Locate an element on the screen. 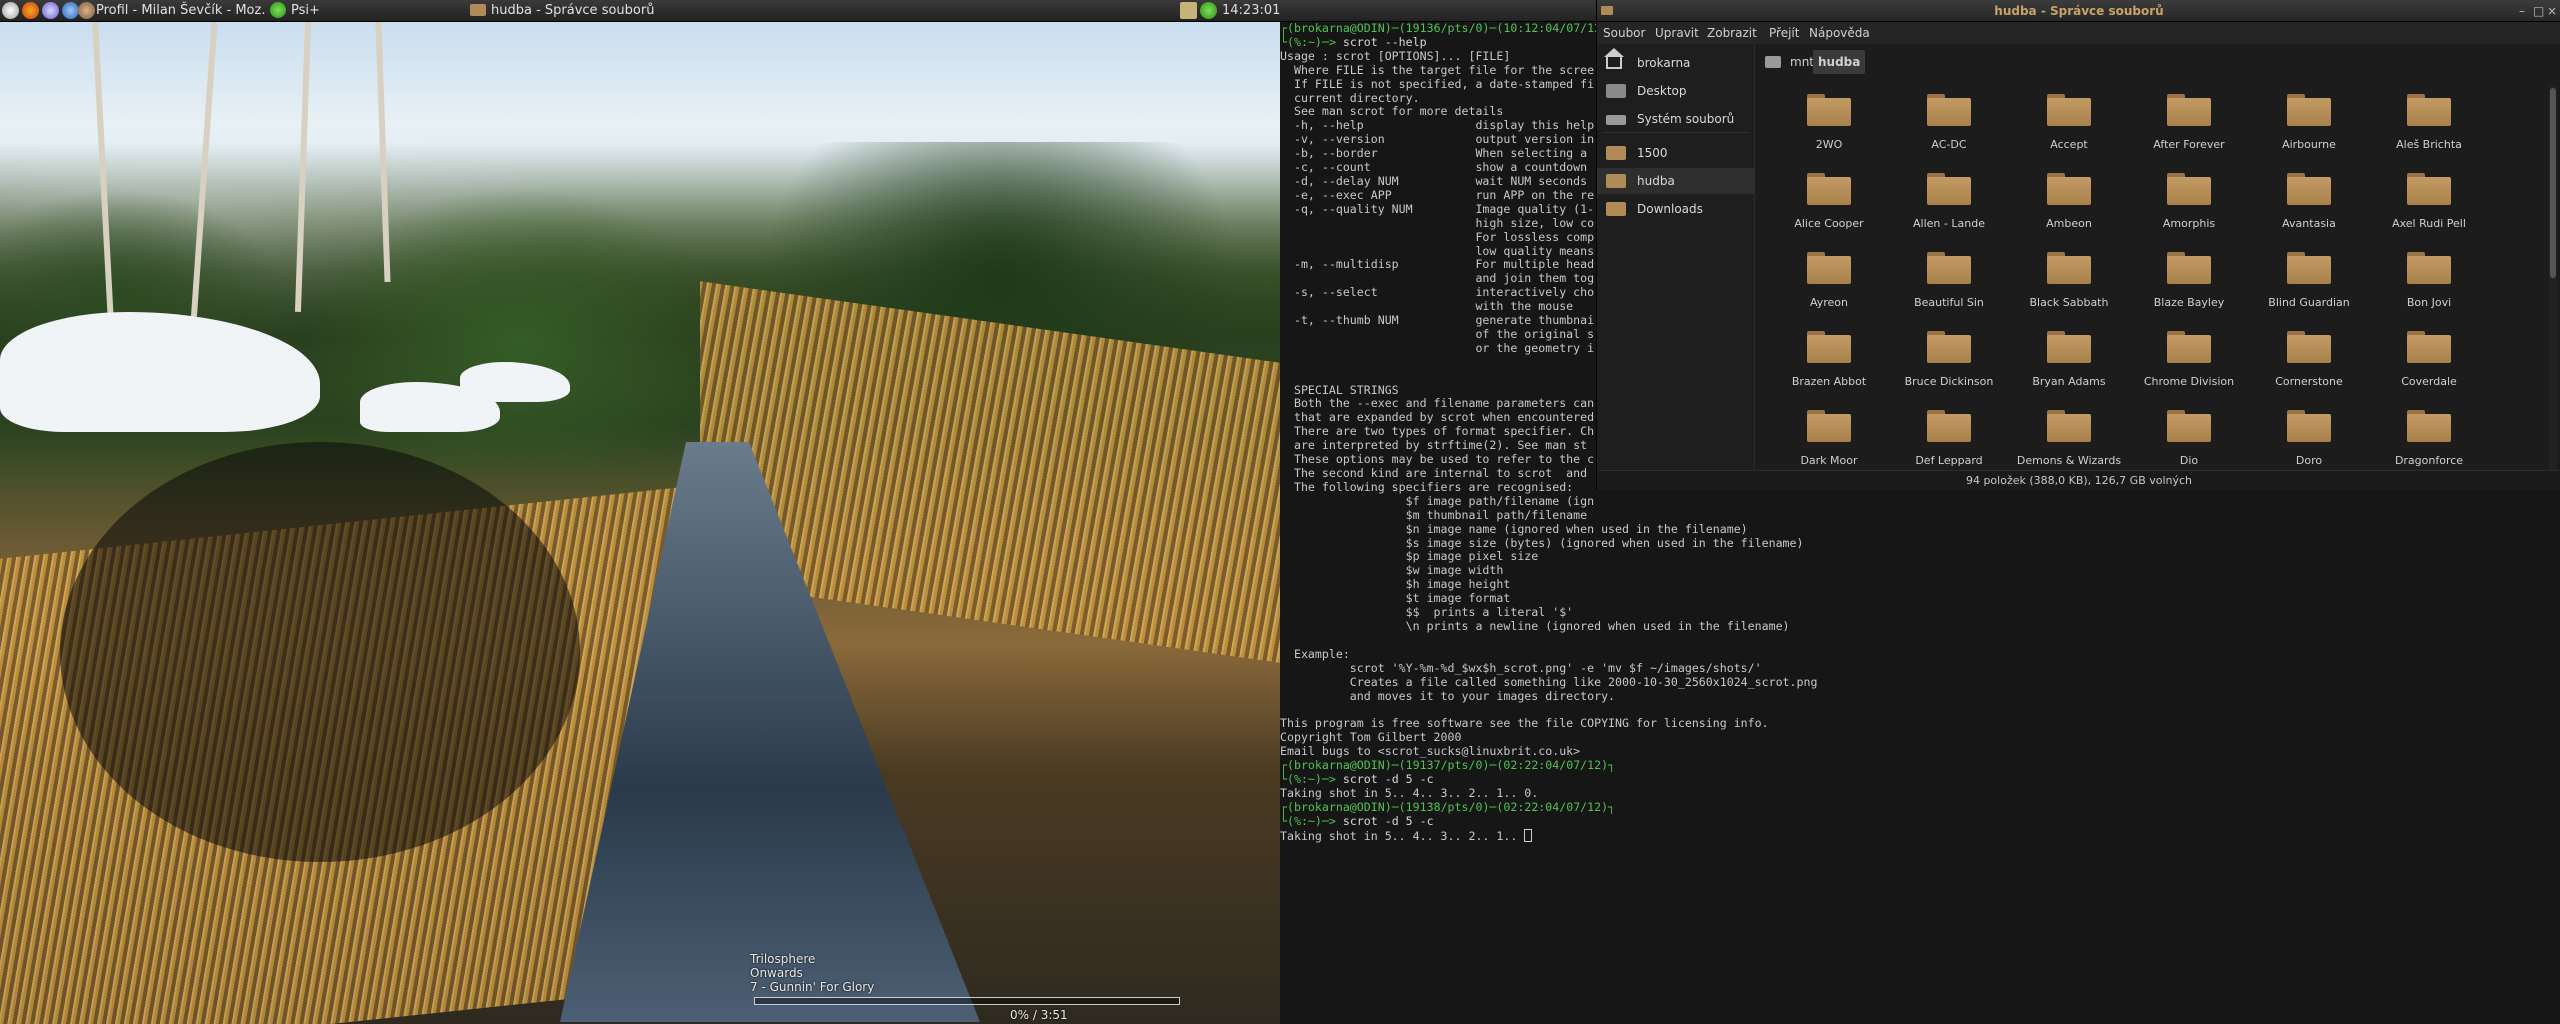 Image resolution: width=2560 pixels, height=1024 pixels. prompt-bracket: )─> is located at coordinates (1328, 820).